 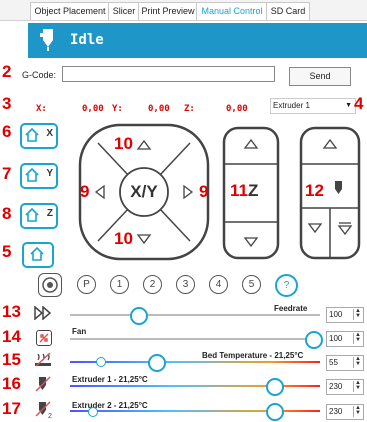 I want to click on svg-text: 2, so click(x=50, y=416).